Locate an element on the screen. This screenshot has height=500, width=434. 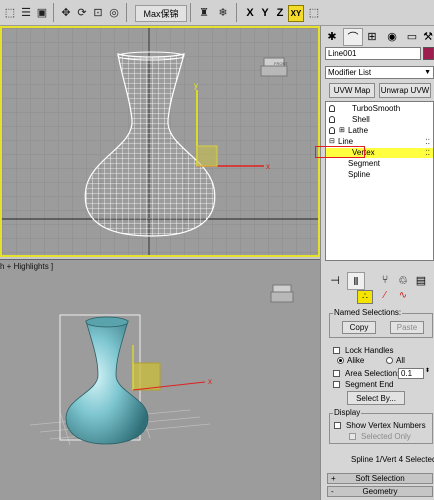
snowflake-icon: ❄ is located at coordinates (223, 12).